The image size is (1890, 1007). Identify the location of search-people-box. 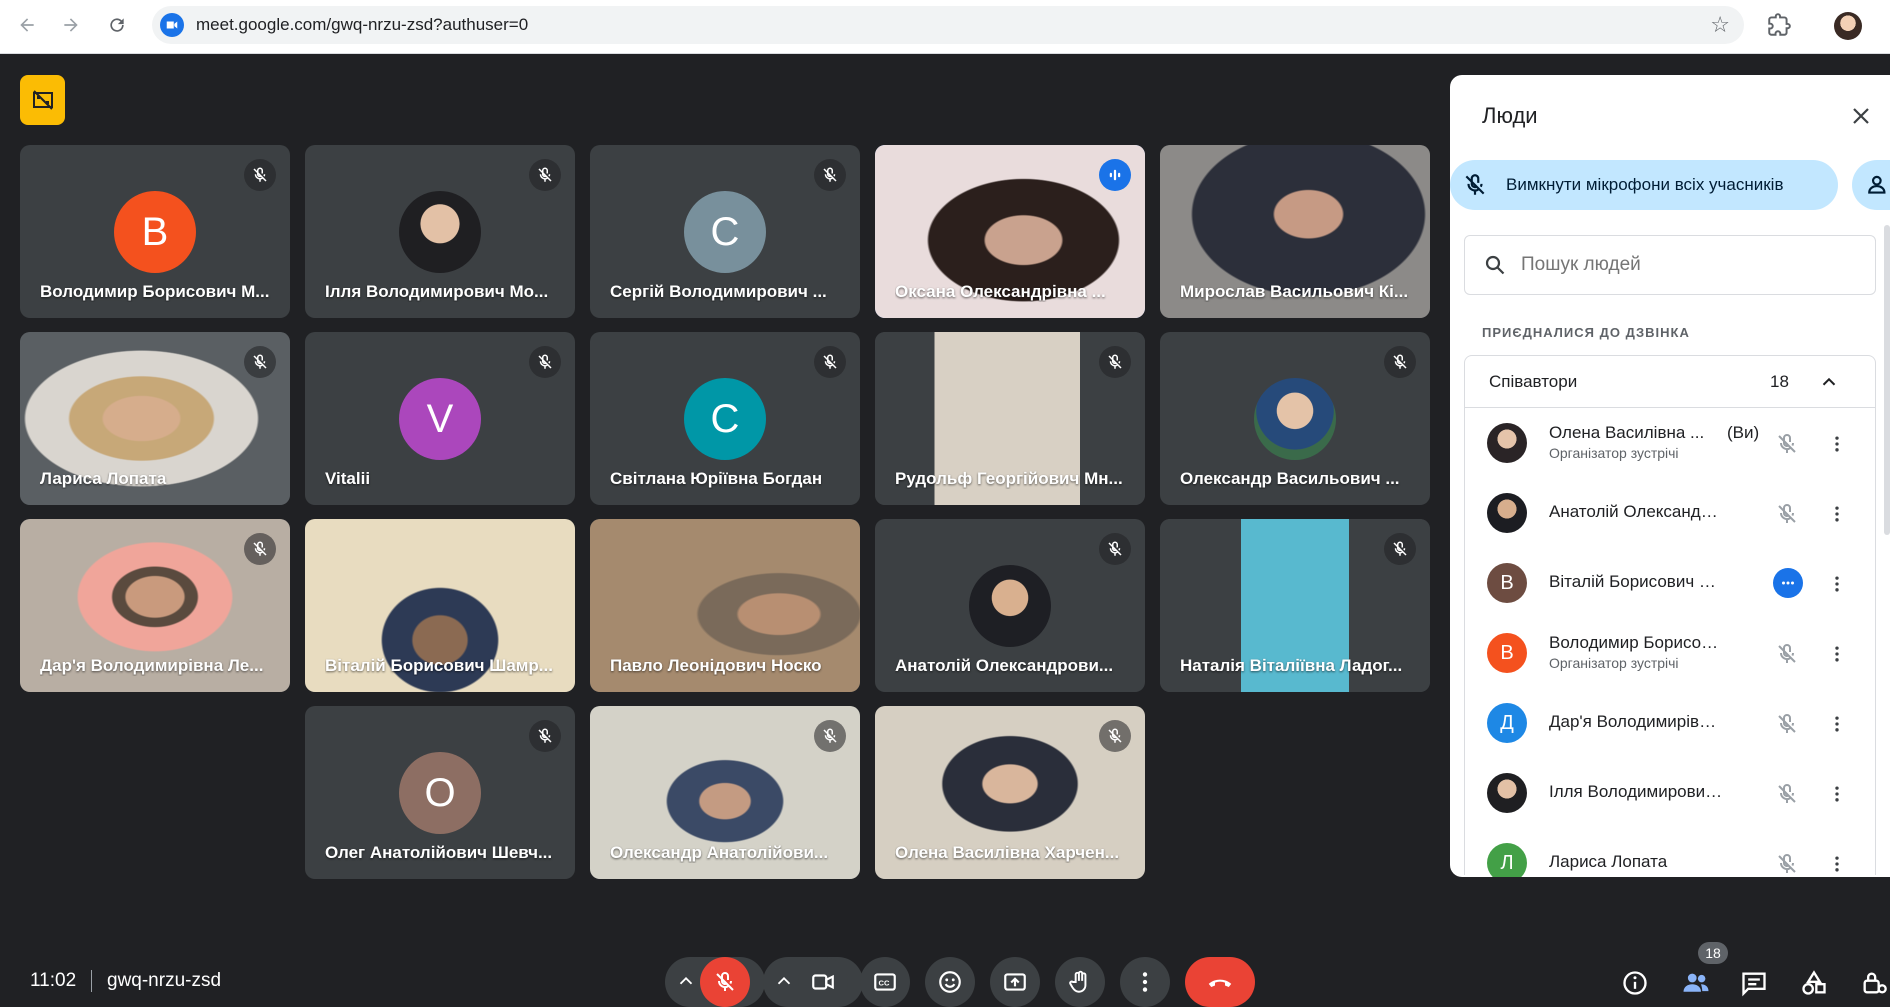
(1670, 265).